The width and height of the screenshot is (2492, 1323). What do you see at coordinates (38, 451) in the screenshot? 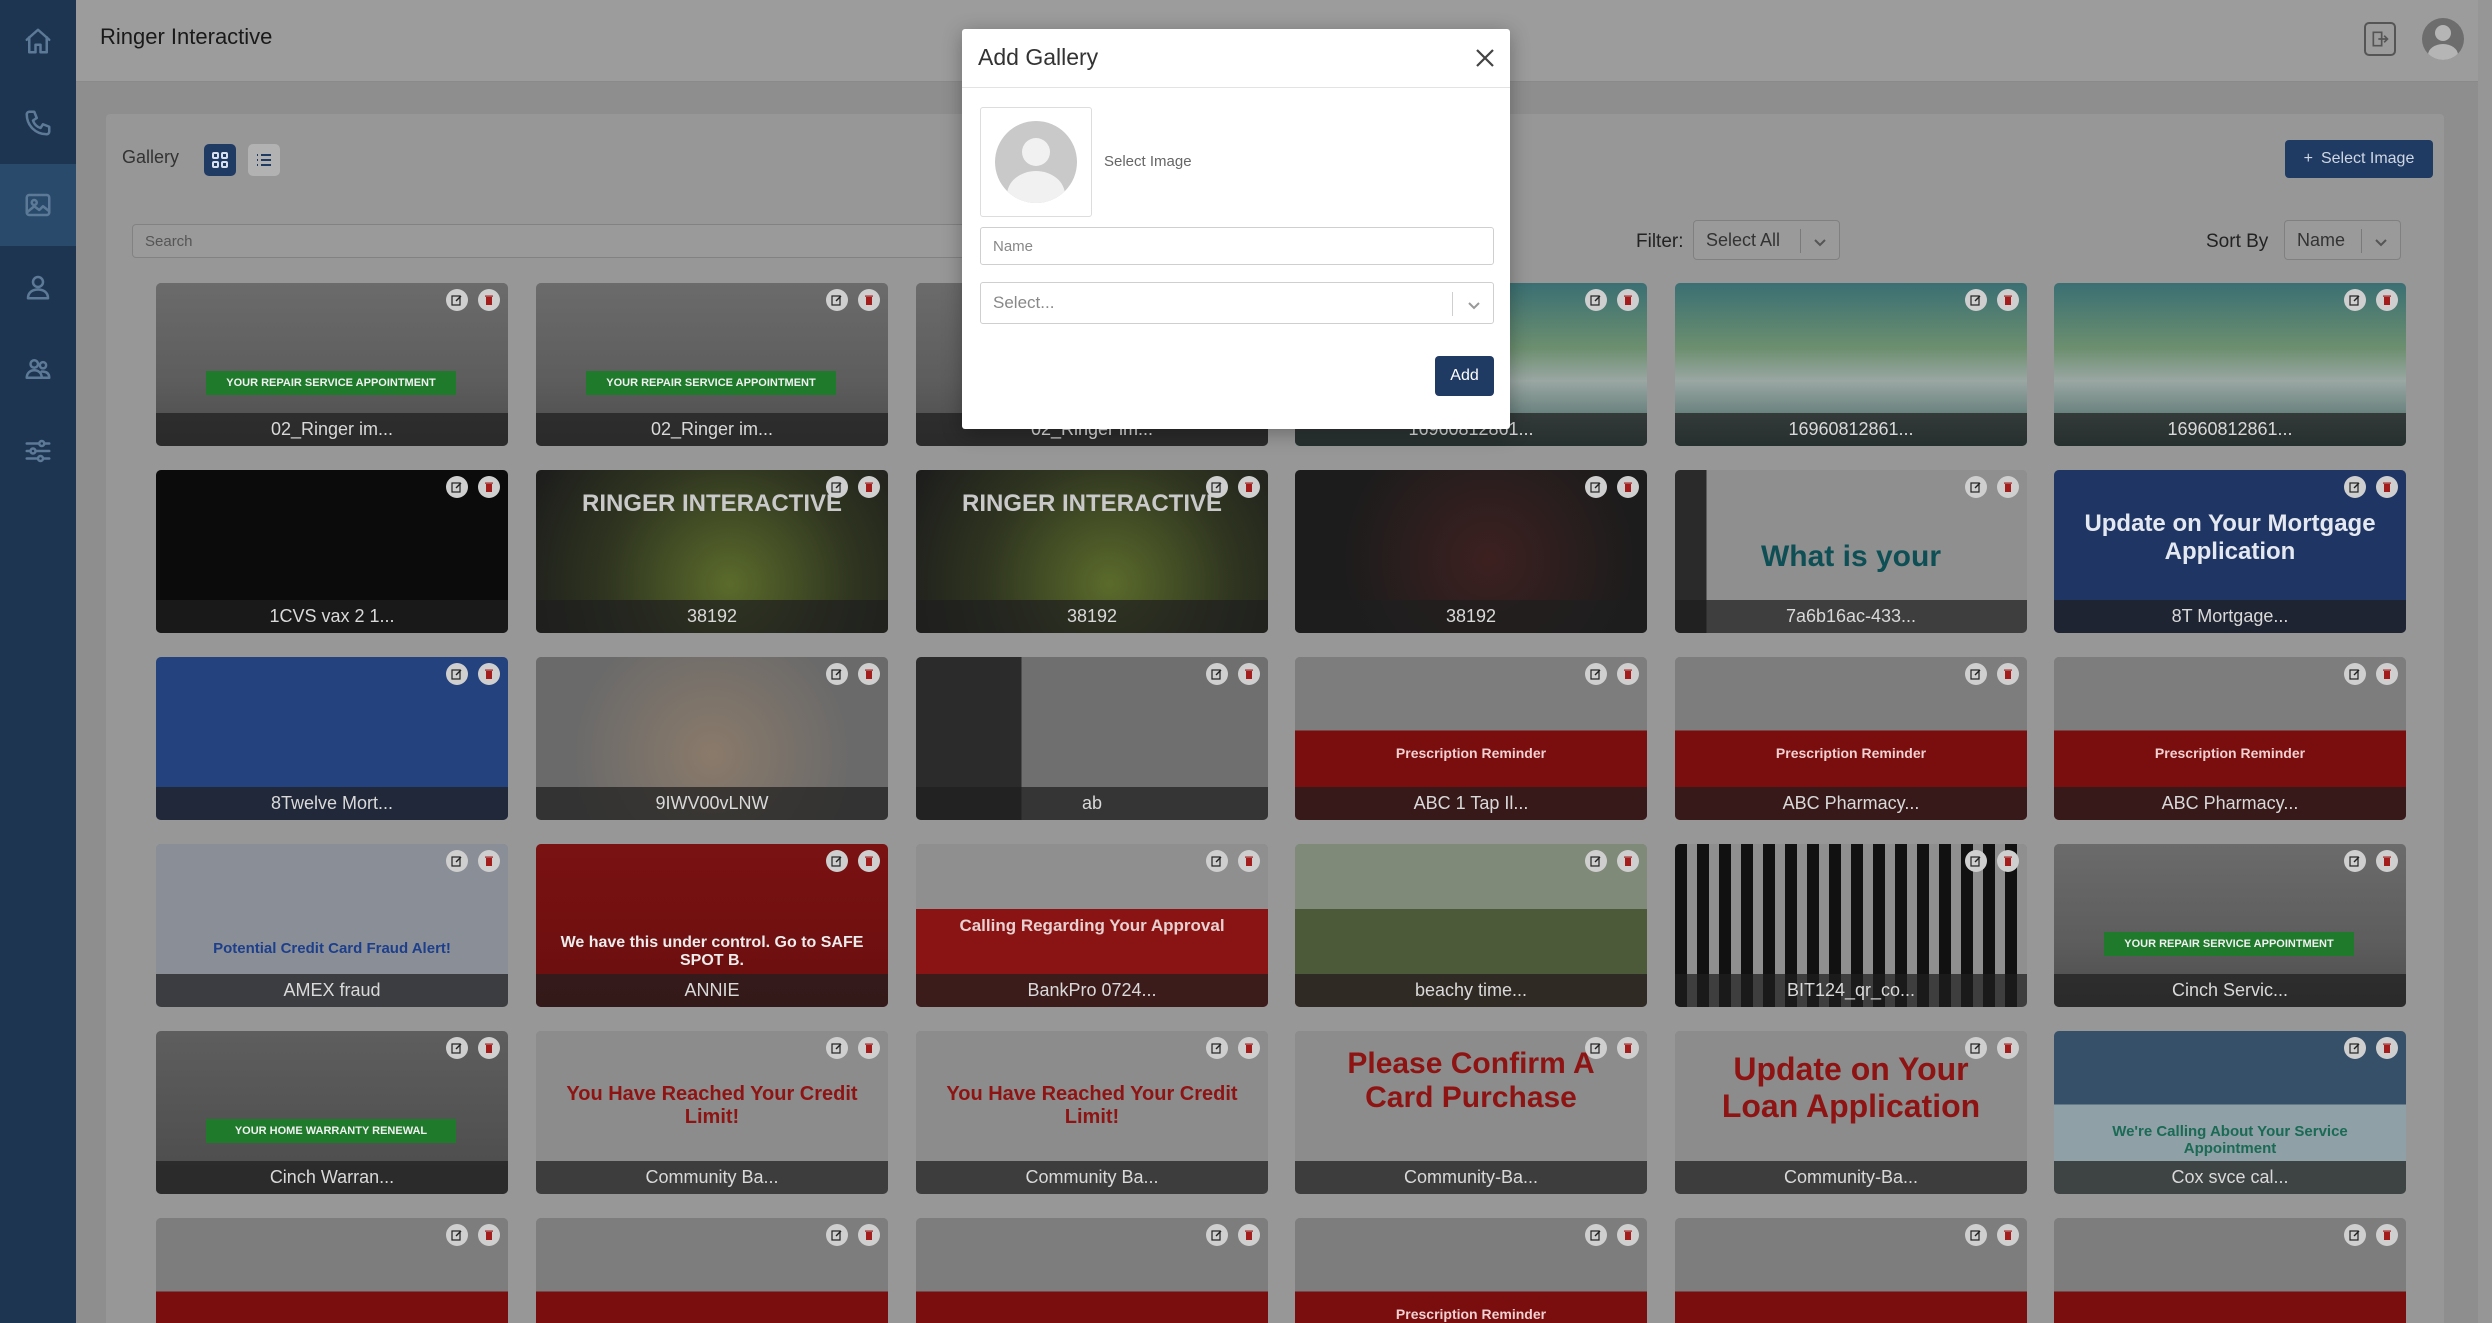
I see `sidebar-item-settings` at bounding box center [38, 451].